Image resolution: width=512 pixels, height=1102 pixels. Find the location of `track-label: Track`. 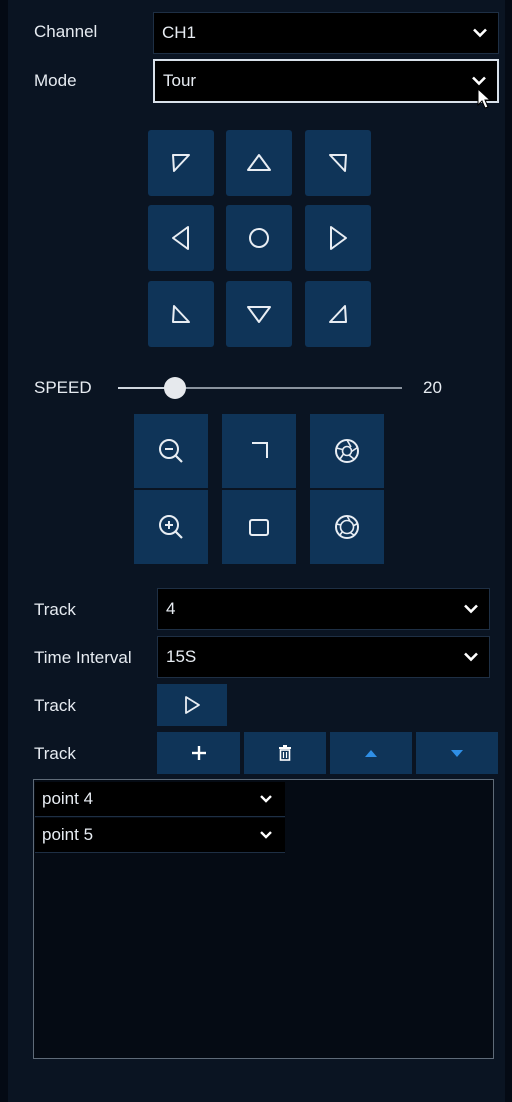

track-label: Track is located at coordinates (55, 609).